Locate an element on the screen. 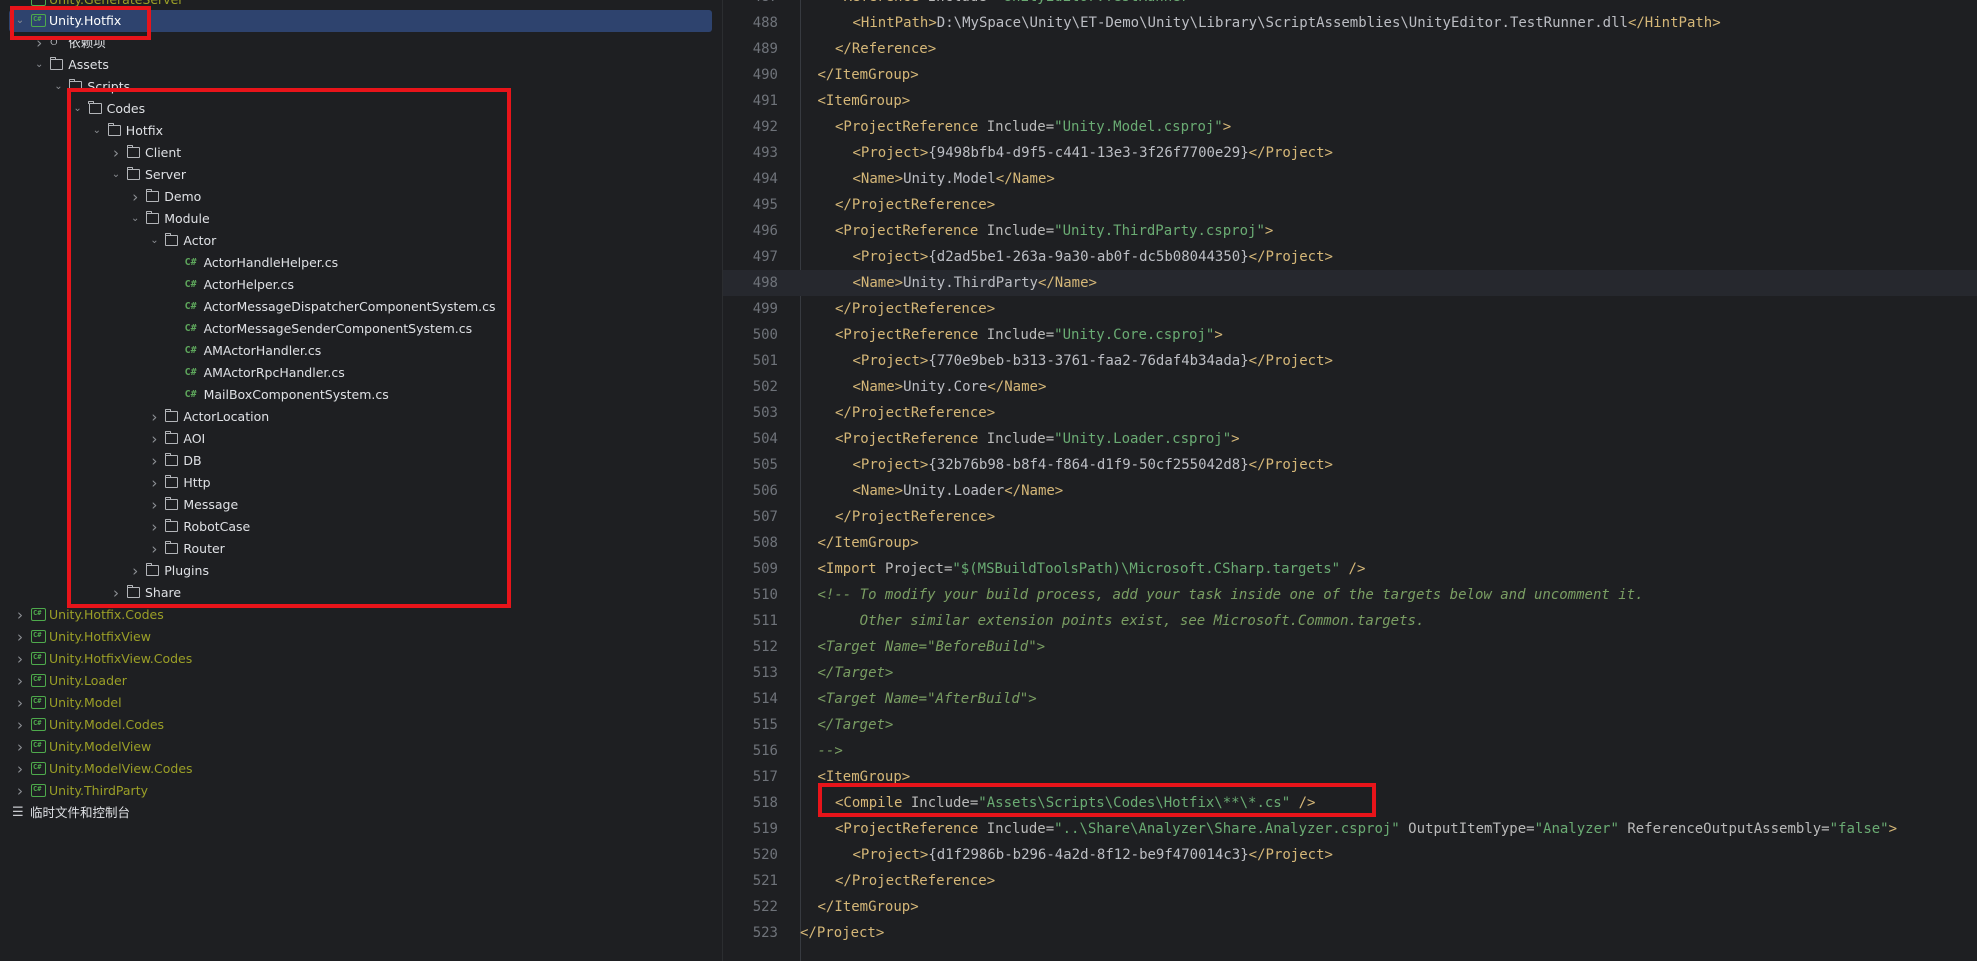 This screenshot has height=961, width=1977. tree-item: ⌄ Actor is located at coordinates (356, 241).